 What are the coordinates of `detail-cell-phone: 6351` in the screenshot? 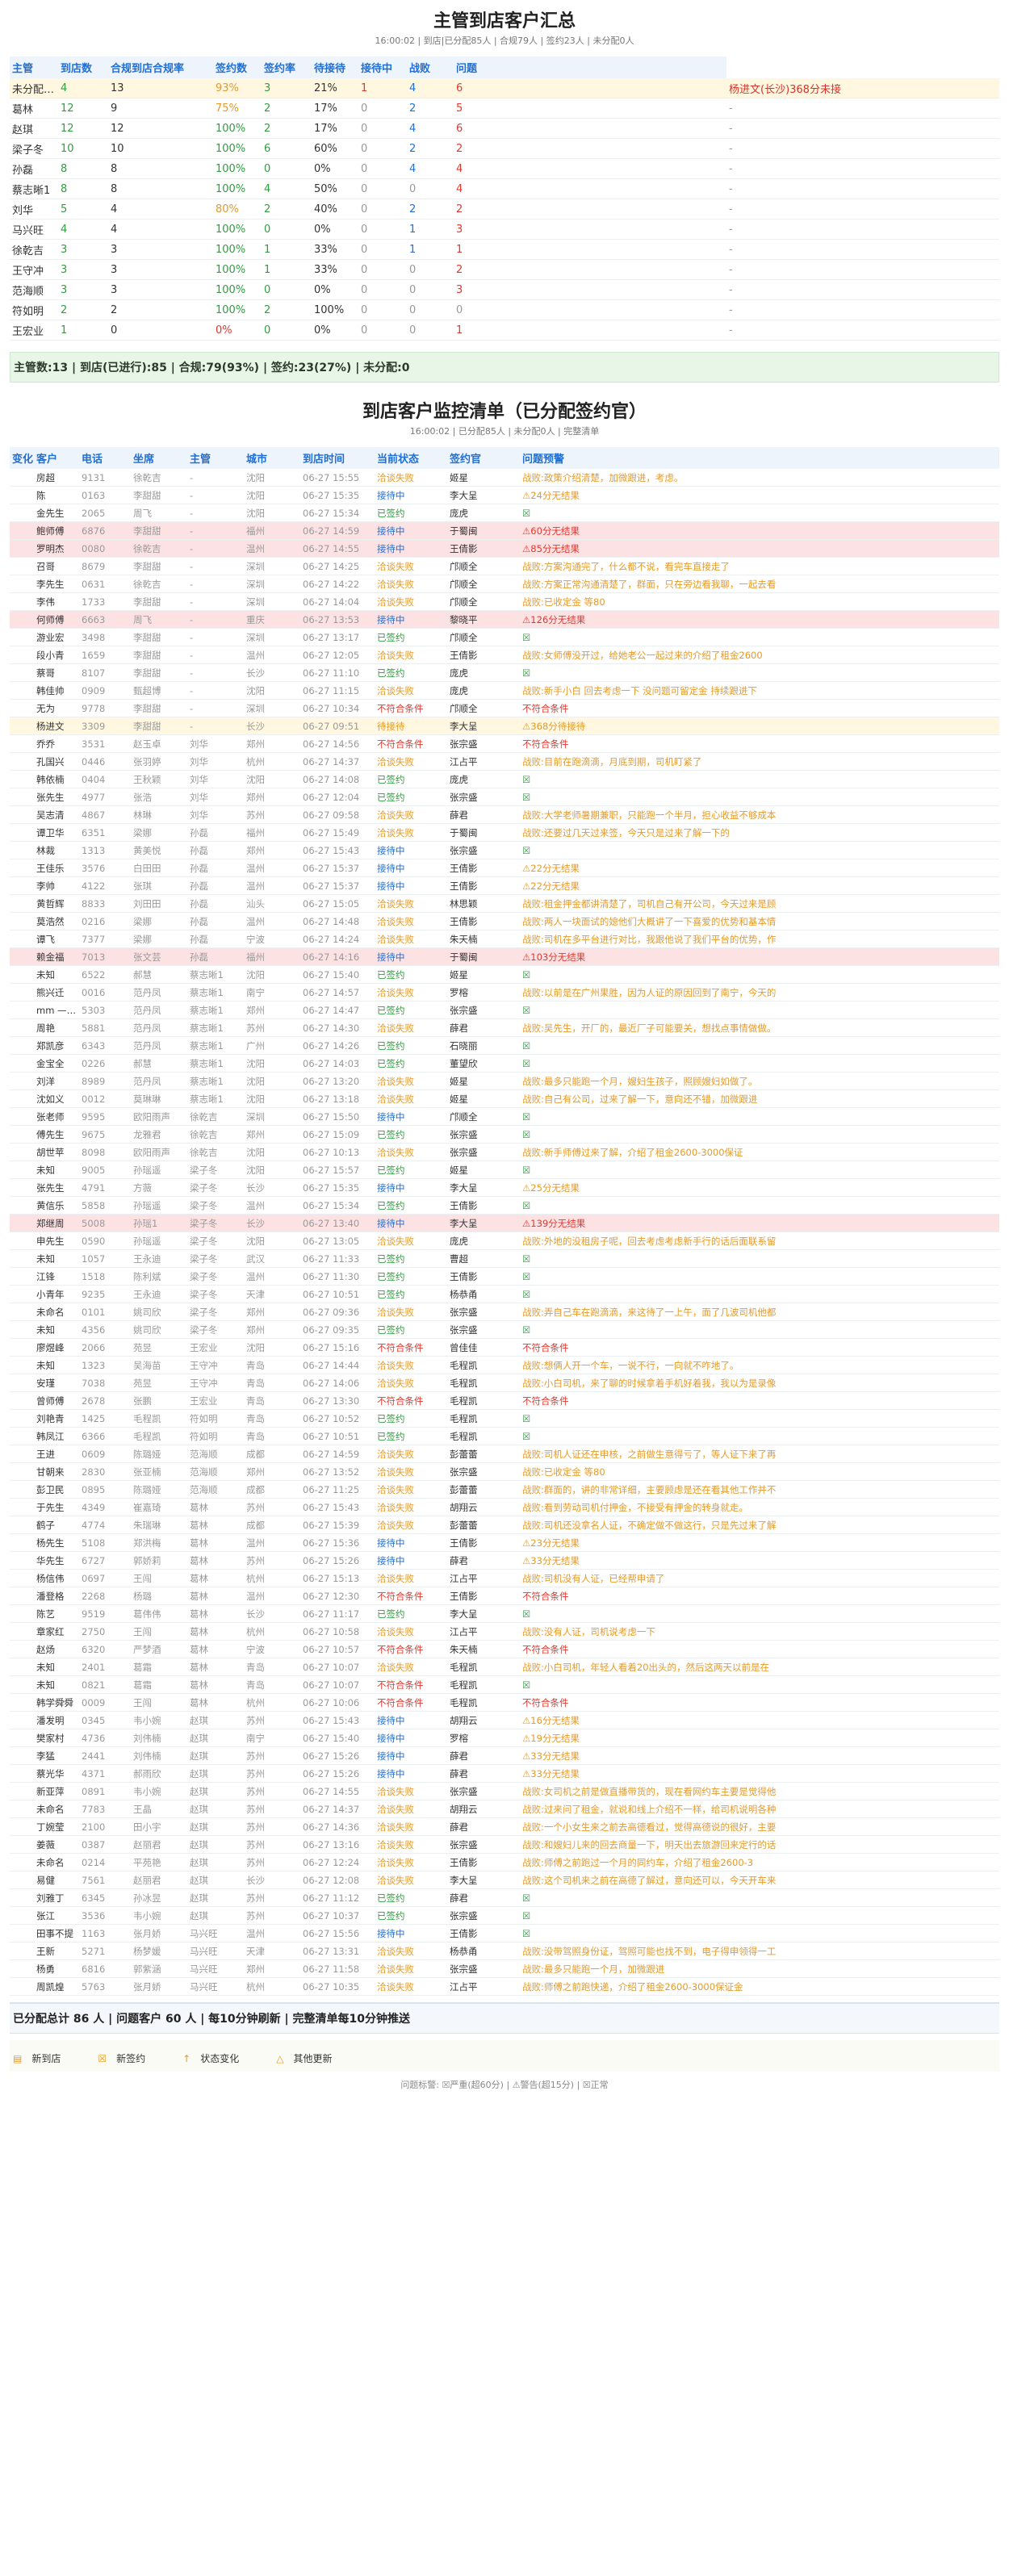 It's located at (105, 832).